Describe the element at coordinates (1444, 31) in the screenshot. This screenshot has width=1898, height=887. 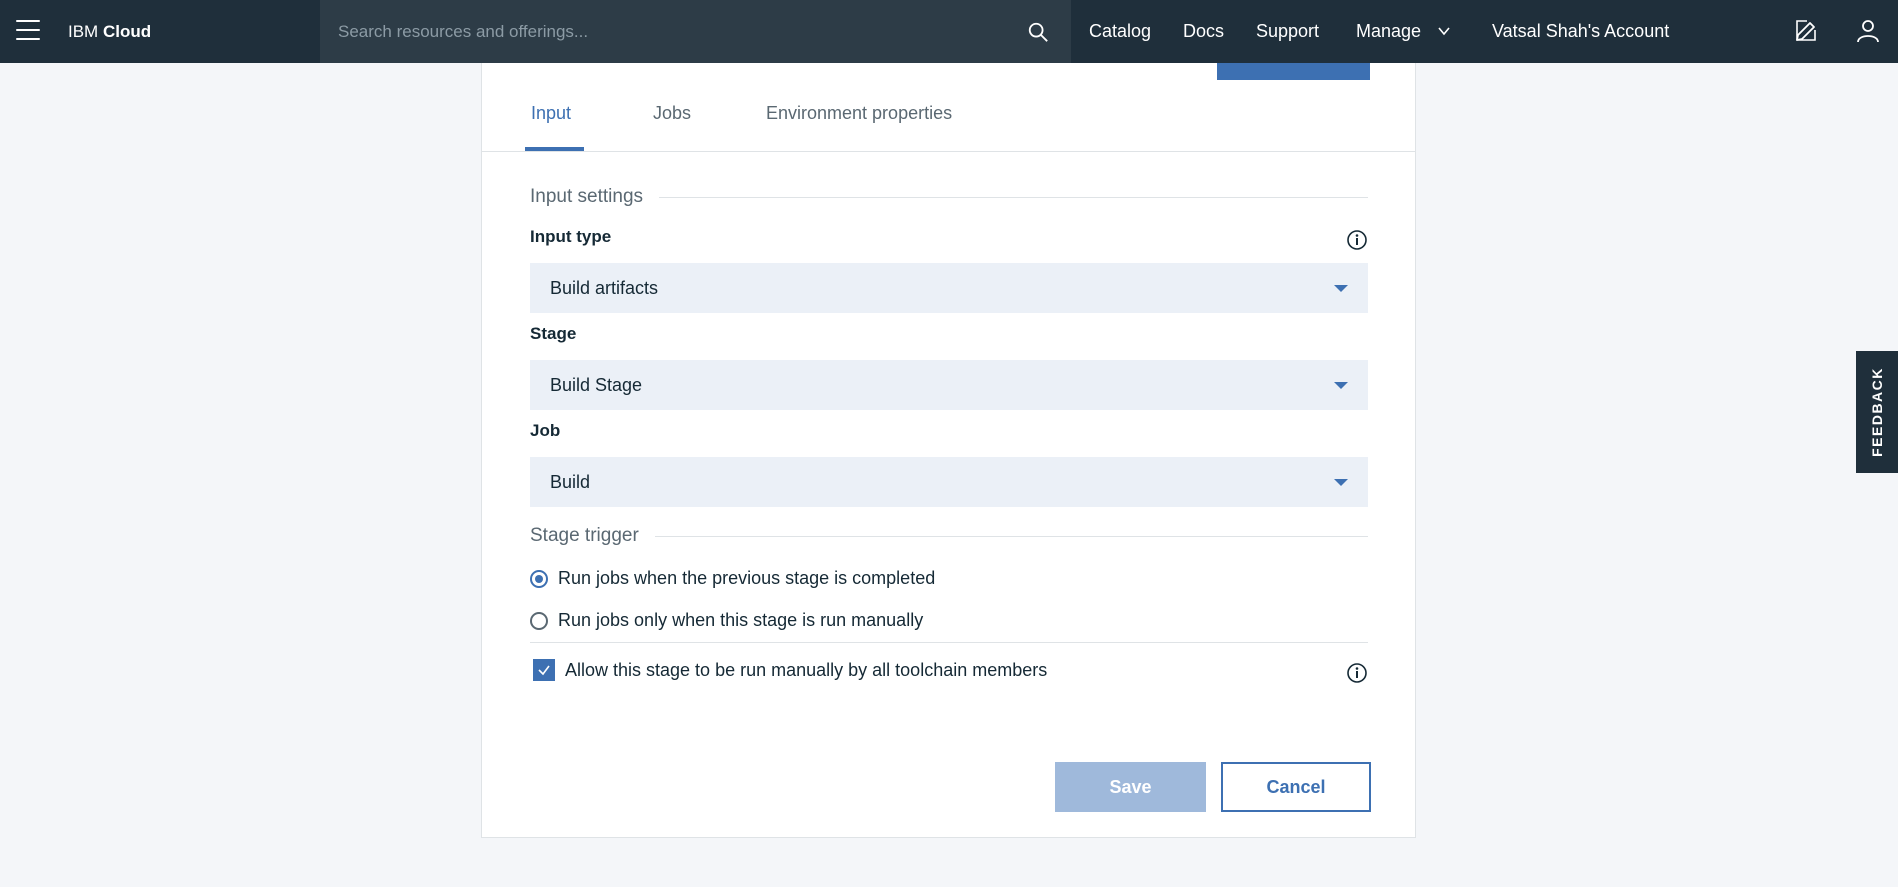
I see `chevron-down-icon` at that location.